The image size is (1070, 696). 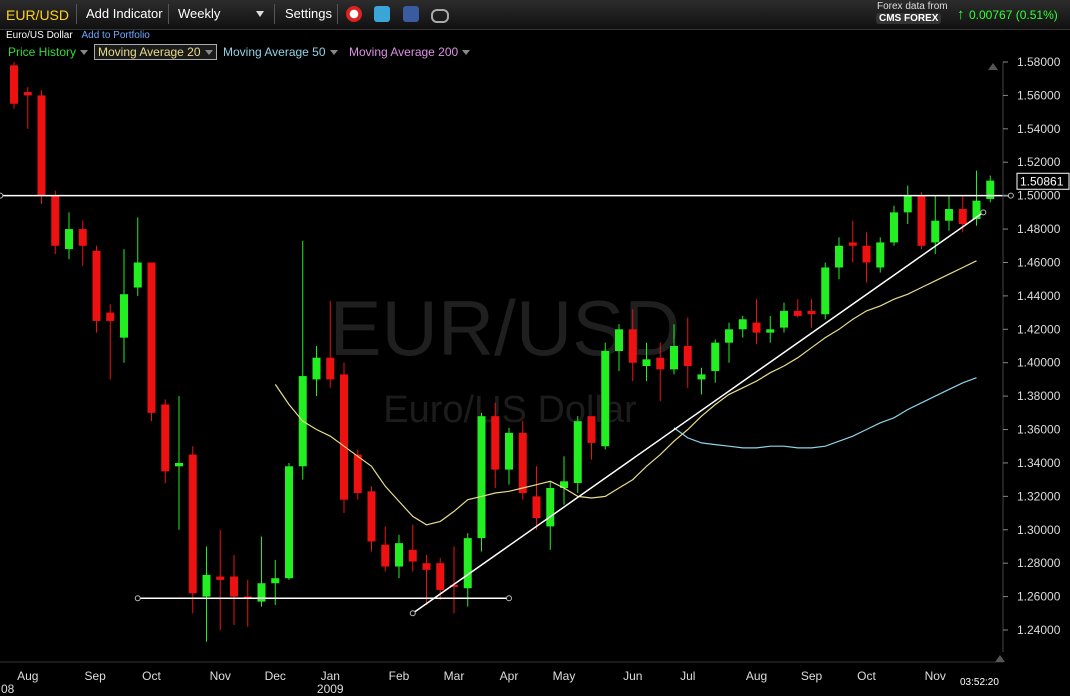 What do you see at coordinates (1039, 296) in the screenshot?
I see `y-tick-label: 1.44000` at bounding box center [1039, 296].